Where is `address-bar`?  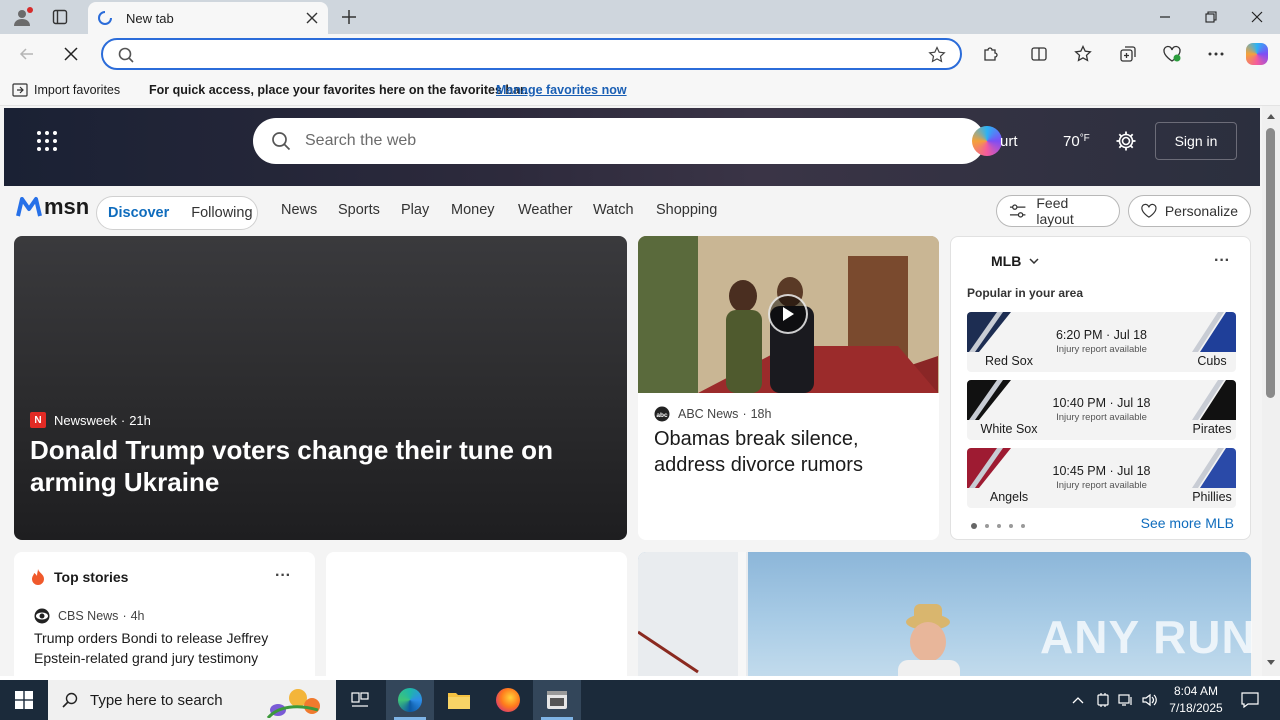
address-bar is located at coordinates (531, 54).